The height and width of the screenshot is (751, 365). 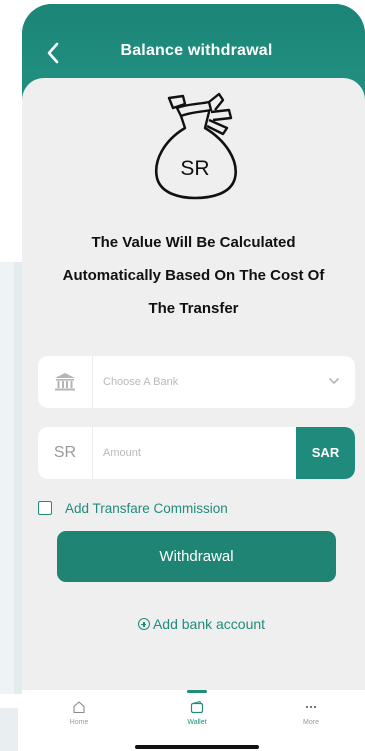 I want to click on withdrawal-button: Withdrawal, so click(x=196, y=556).